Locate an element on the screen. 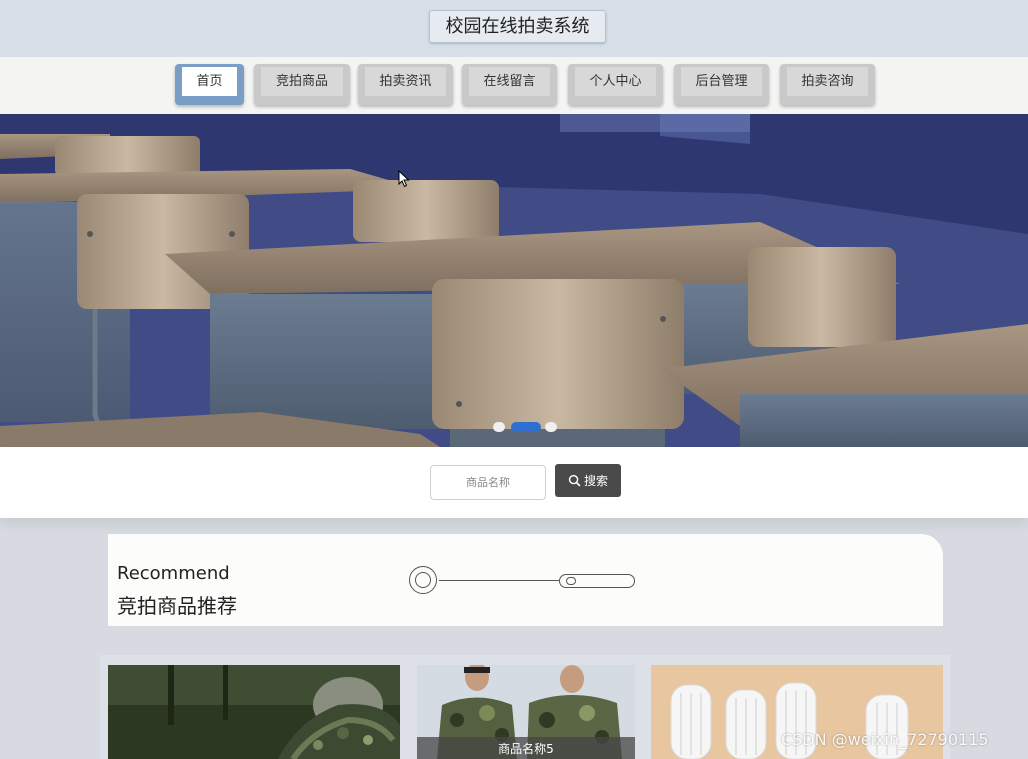 The image size is (1028, 759). nav-label: 拍卖资讯 is located at coordinates (405, 81).